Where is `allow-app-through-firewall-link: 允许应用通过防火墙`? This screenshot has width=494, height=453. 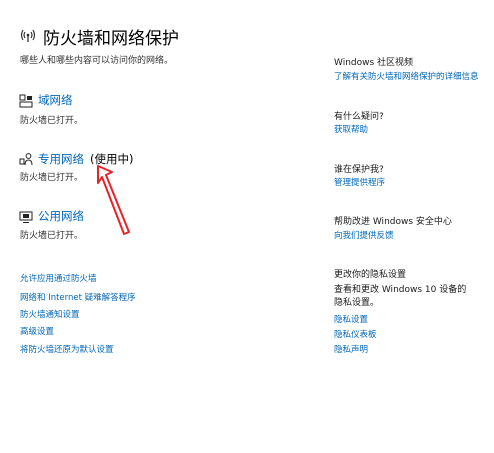
allow-app-through-firewall-link: 允许应用通过防火墙 is located at coordinates (58, 278).